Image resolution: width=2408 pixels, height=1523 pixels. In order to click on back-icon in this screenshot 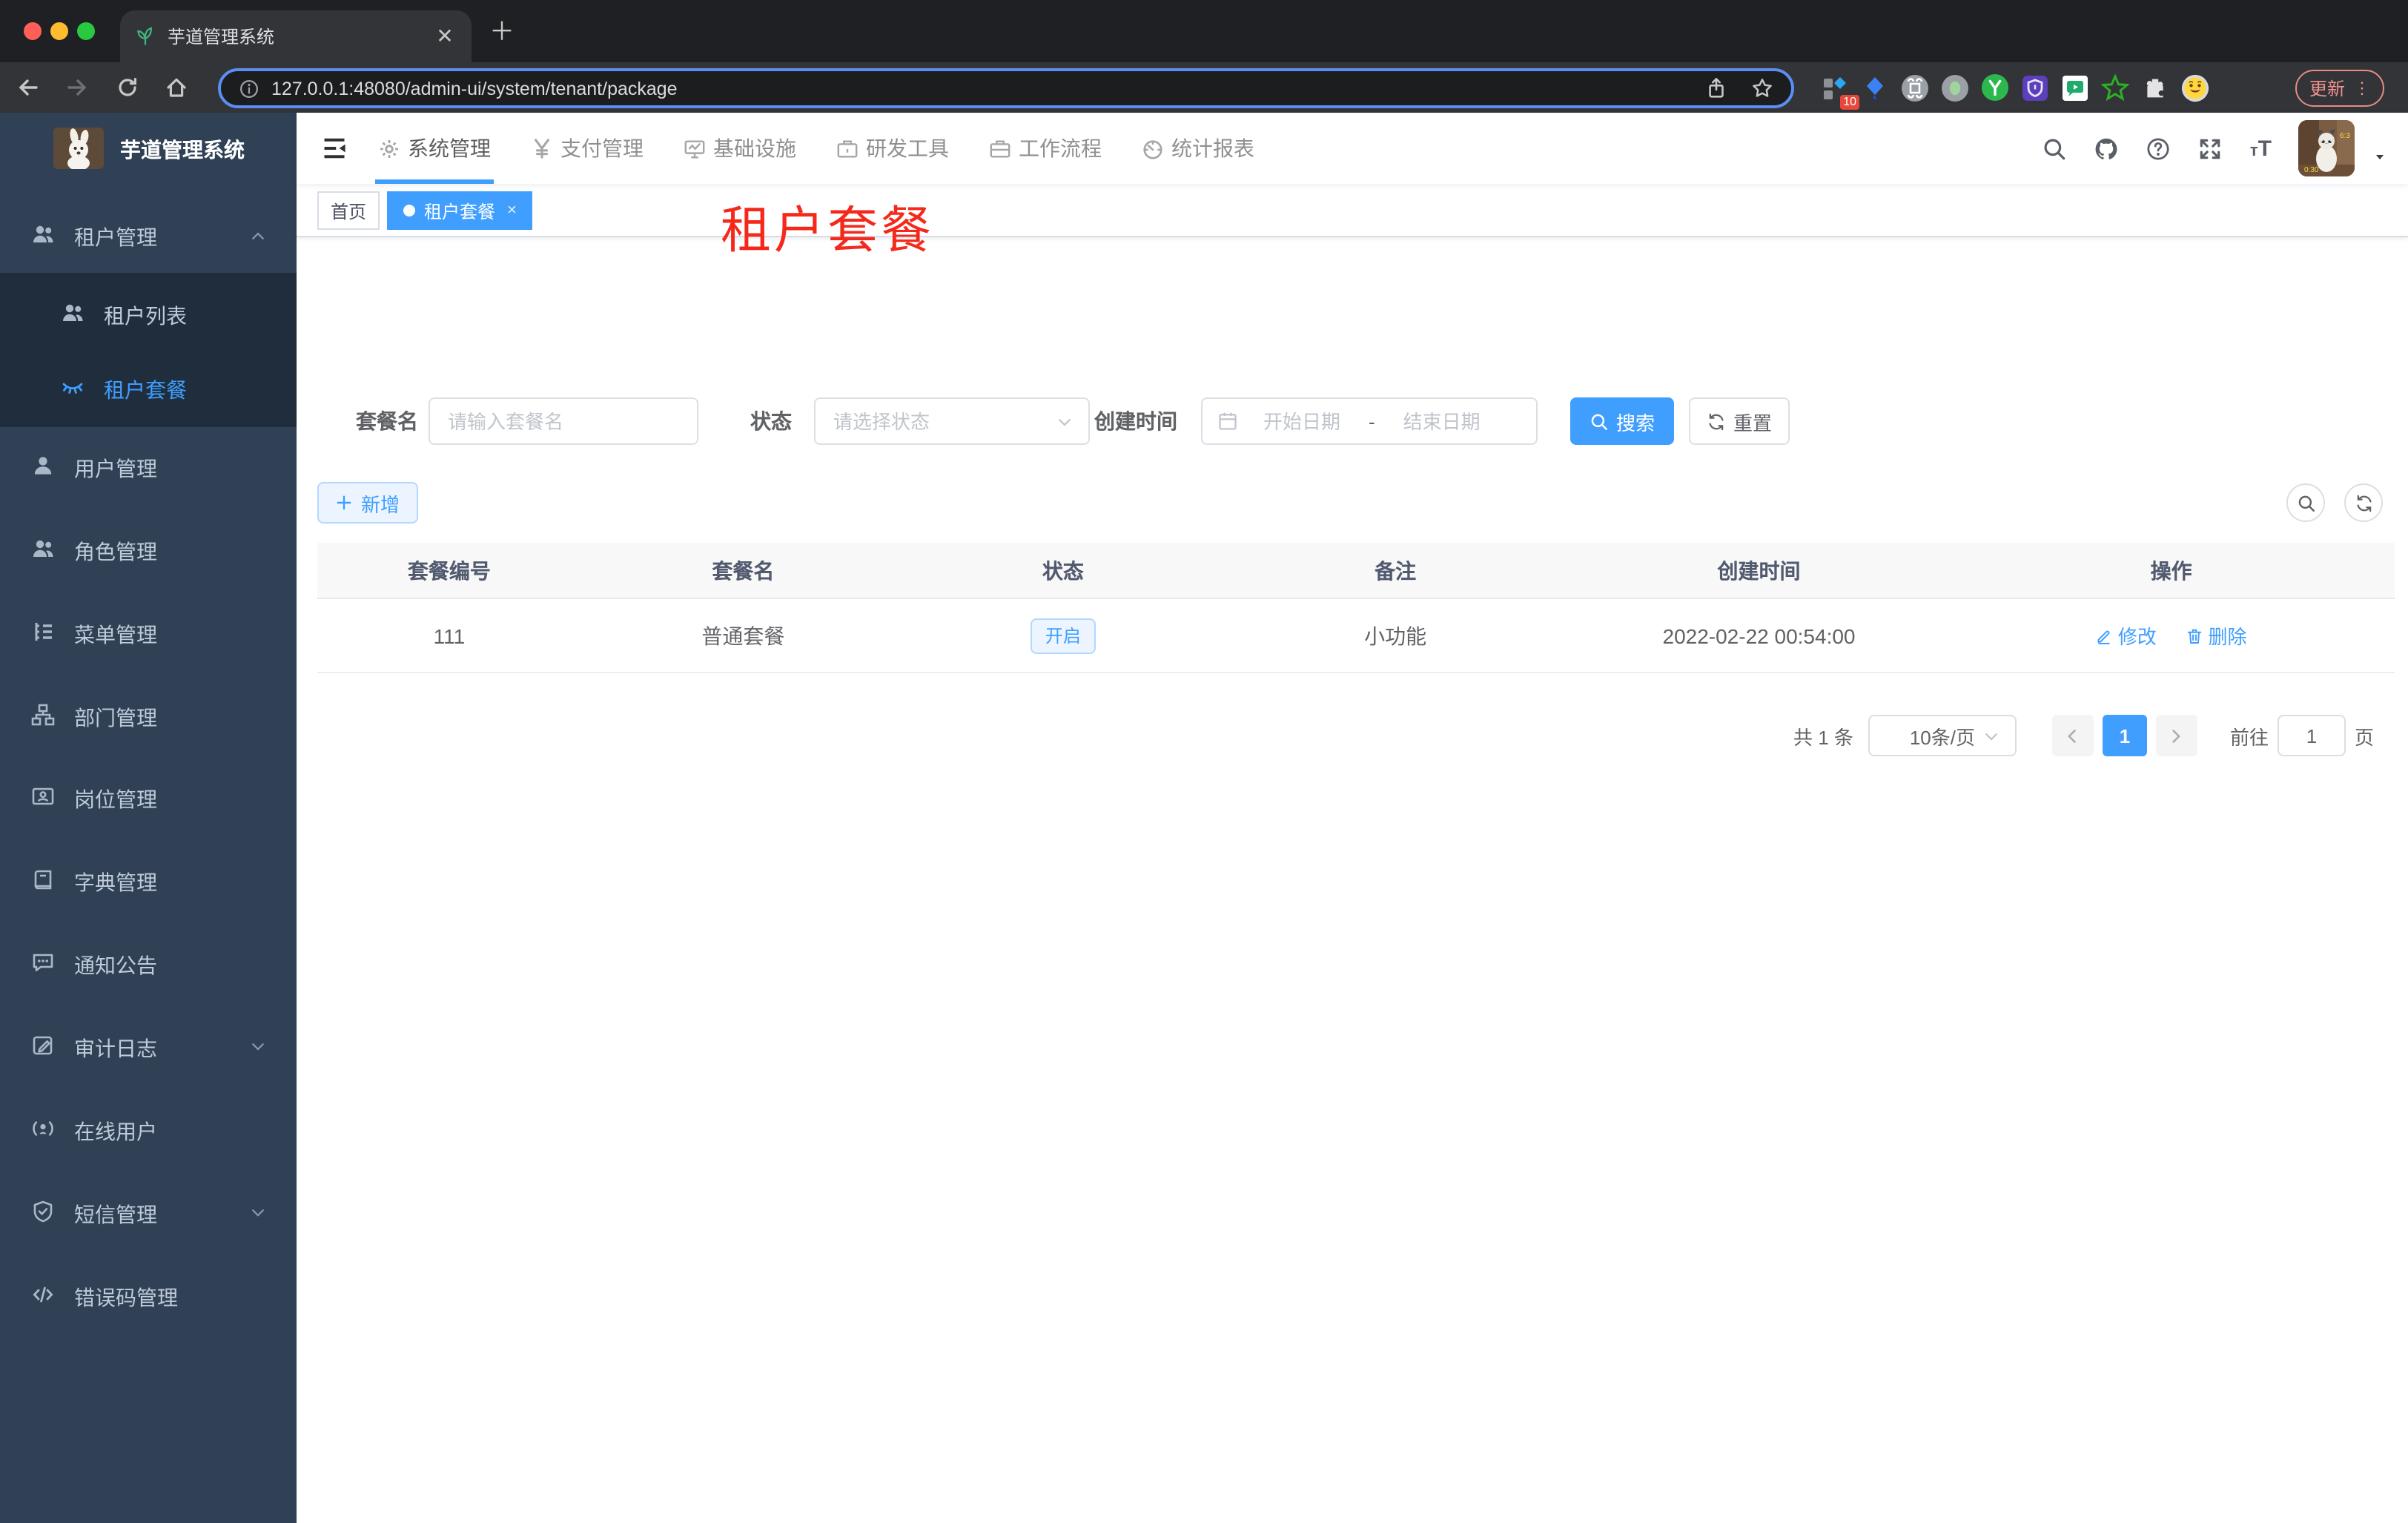, I will do `click(28, 88)`.